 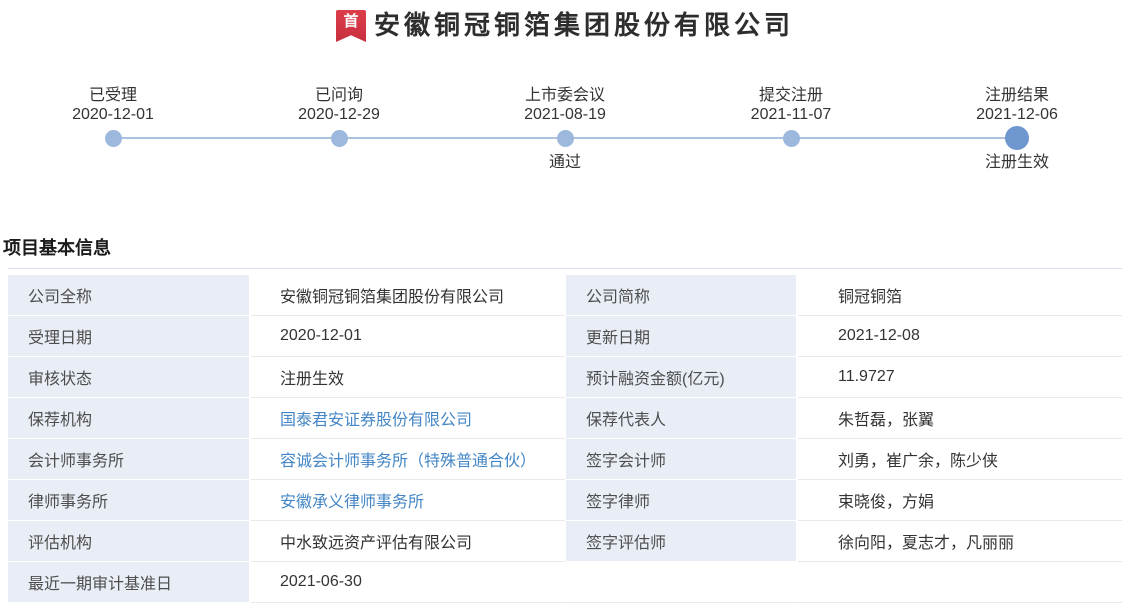 I want to click on stage-date: 2021-12-06, so click(x=1017, y=114).